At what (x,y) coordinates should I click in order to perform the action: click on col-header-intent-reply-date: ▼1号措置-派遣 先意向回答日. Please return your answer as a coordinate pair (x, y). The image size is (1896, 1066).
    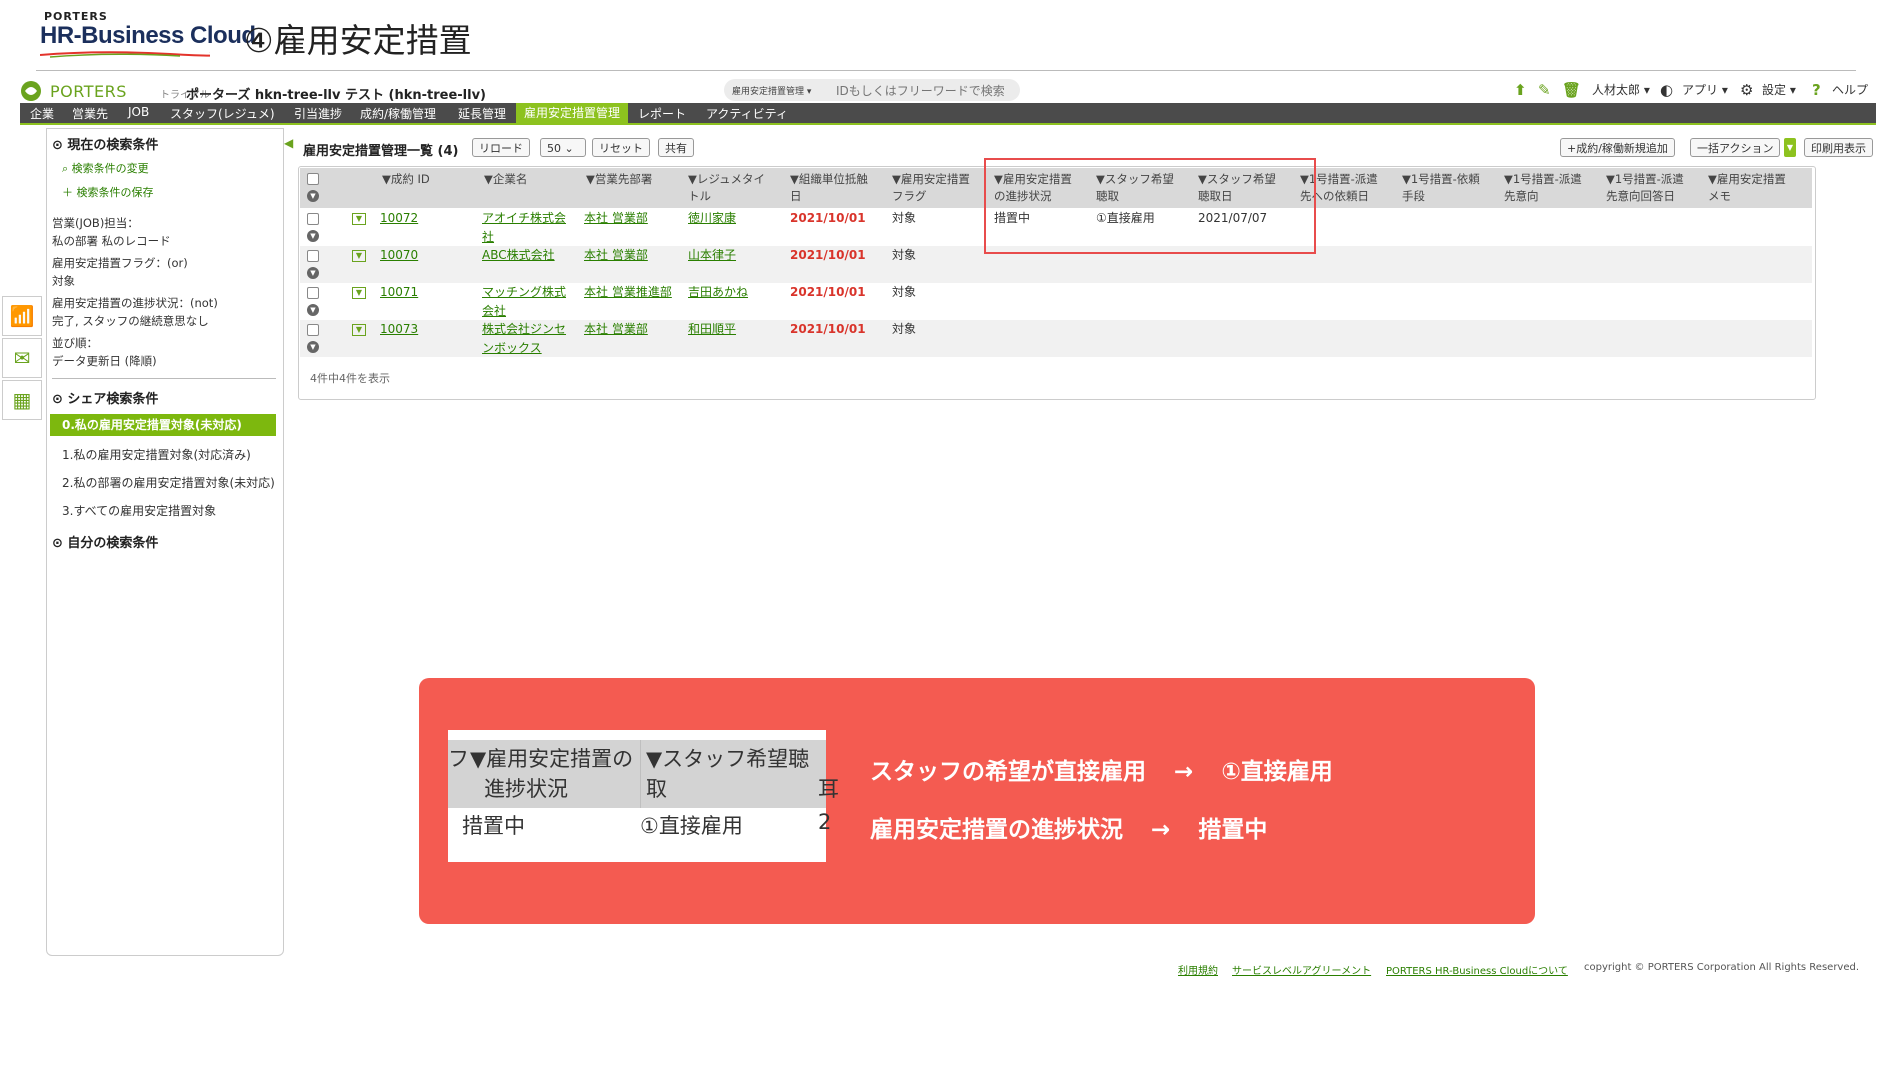
    Looking at the image, I should click on (1645, 188).